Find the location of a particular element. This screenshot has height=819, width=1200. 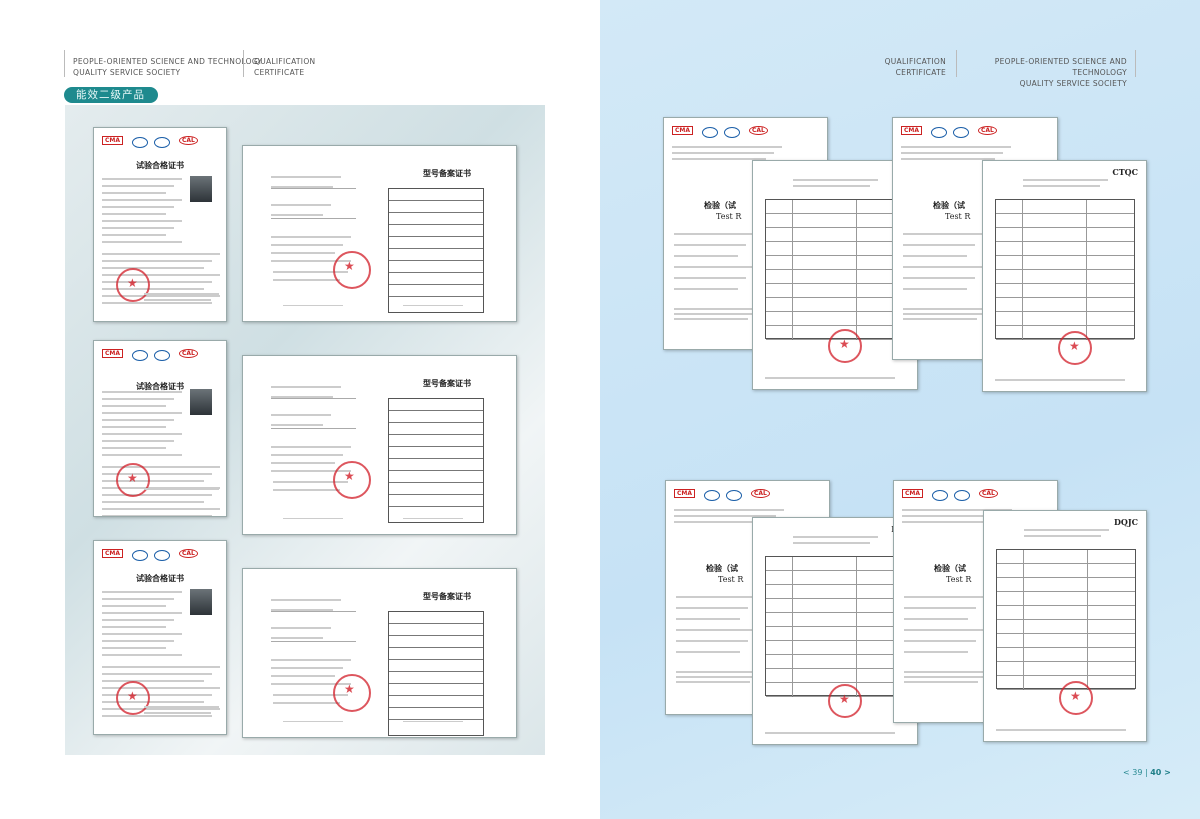

certificate-title: 型号备案证书 is located at coordinates (447, 383).